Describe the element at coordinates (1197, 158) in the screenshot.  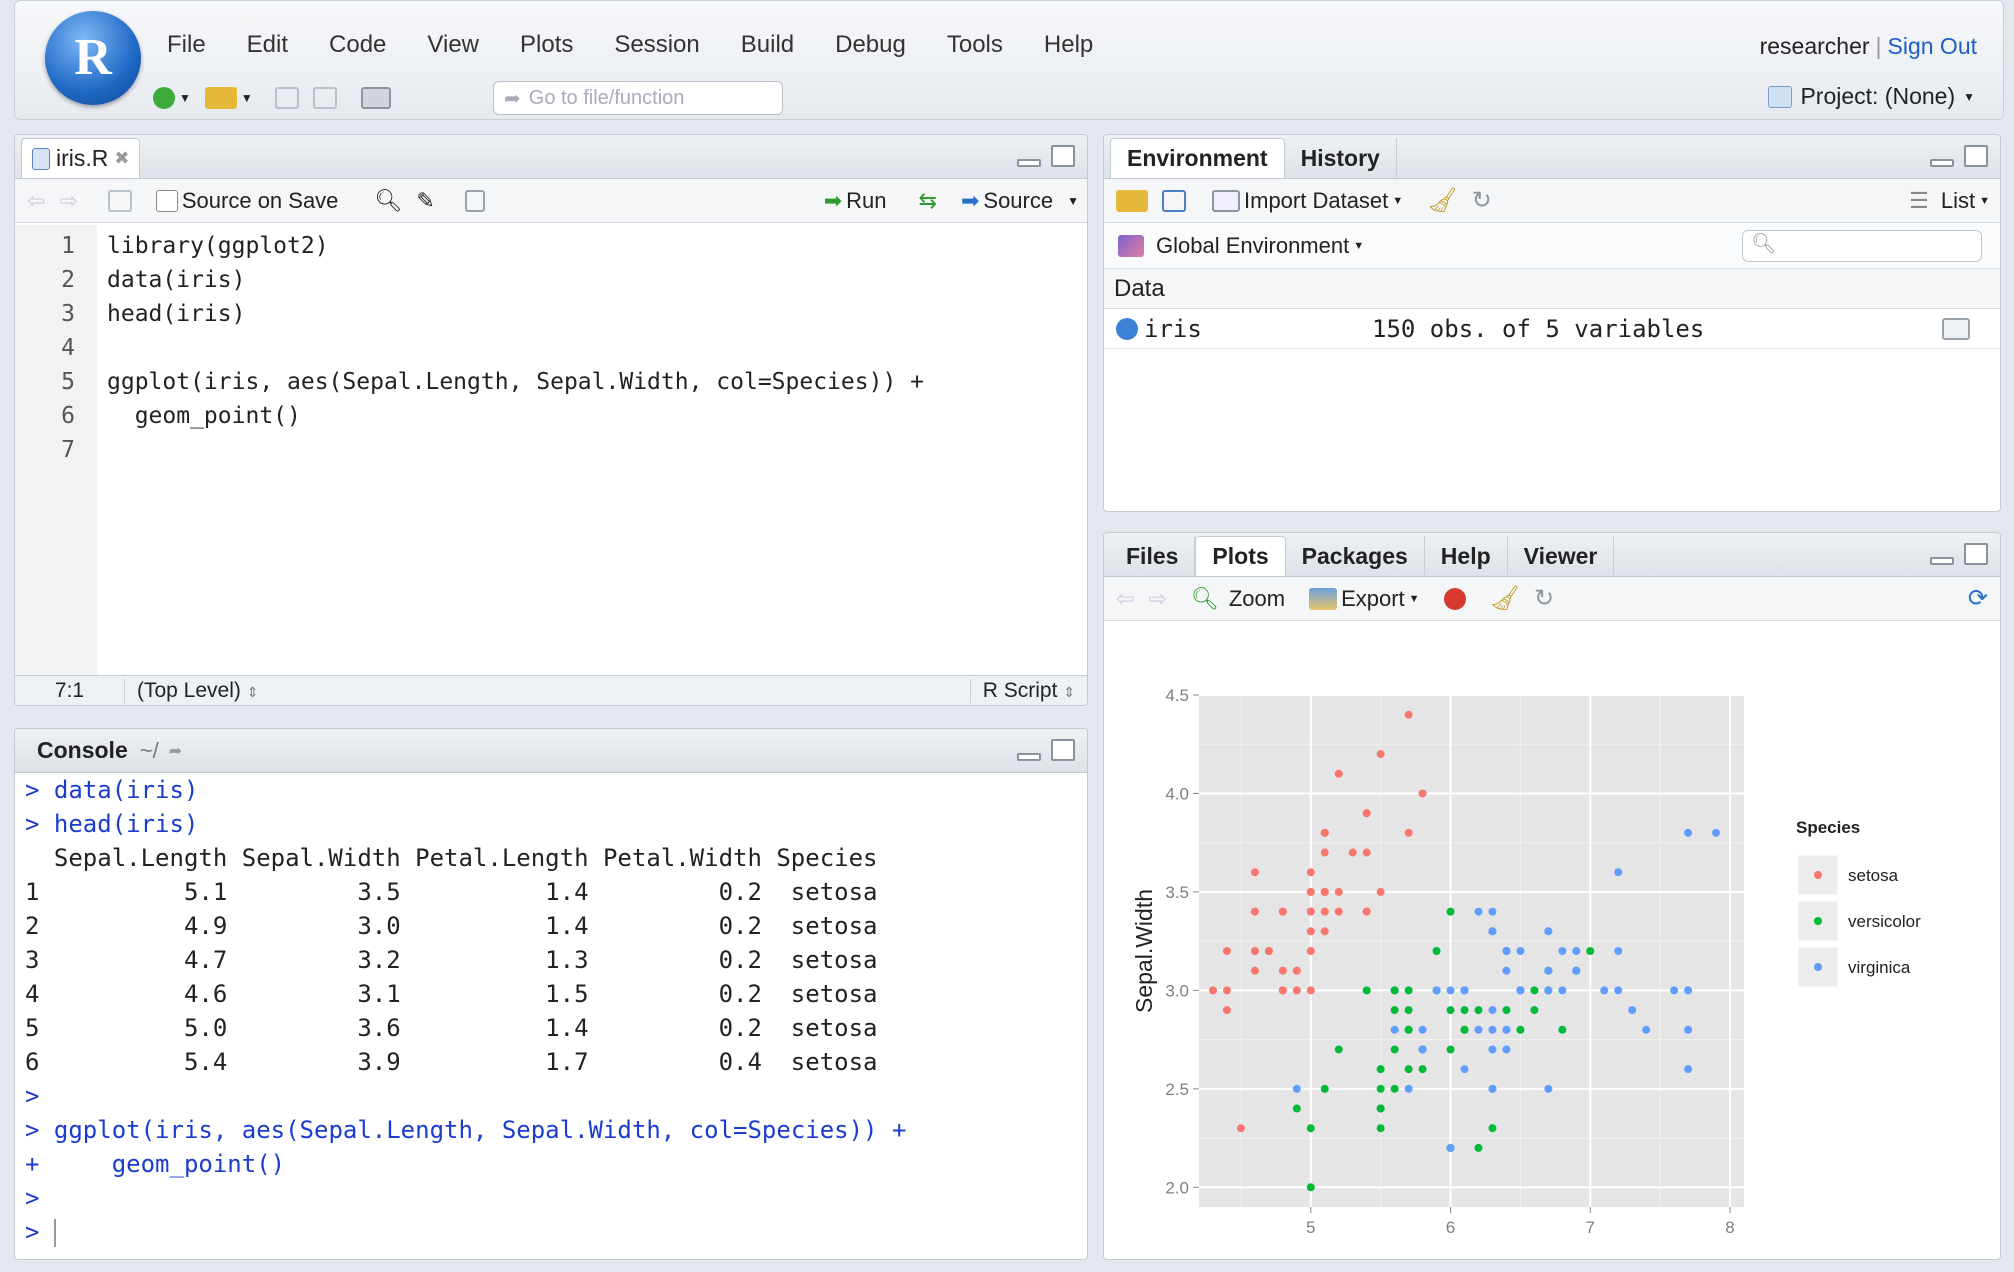
I see `tab-environment: Environment` at that location.